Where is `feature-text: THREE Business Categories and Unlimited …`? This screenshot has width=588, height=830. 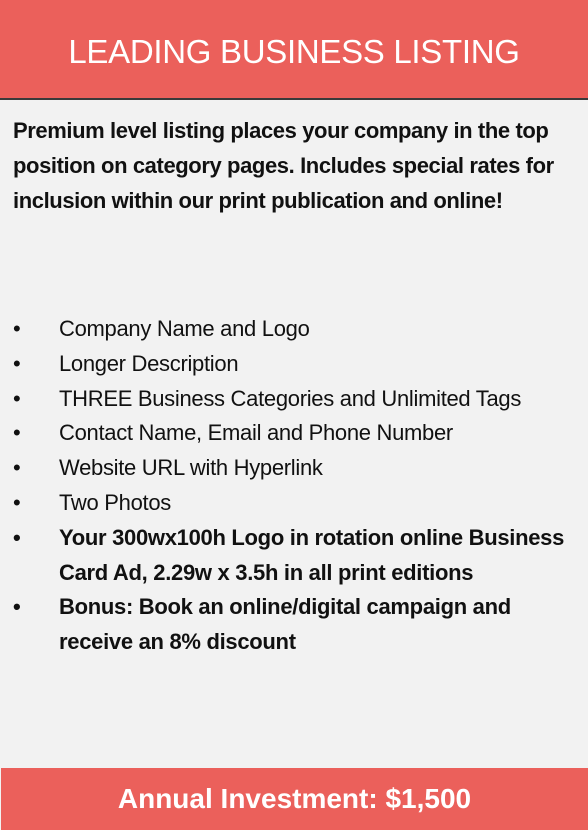
feature-text: THREE Business Categories and Unlimited … is located at coordinates (290, 398).